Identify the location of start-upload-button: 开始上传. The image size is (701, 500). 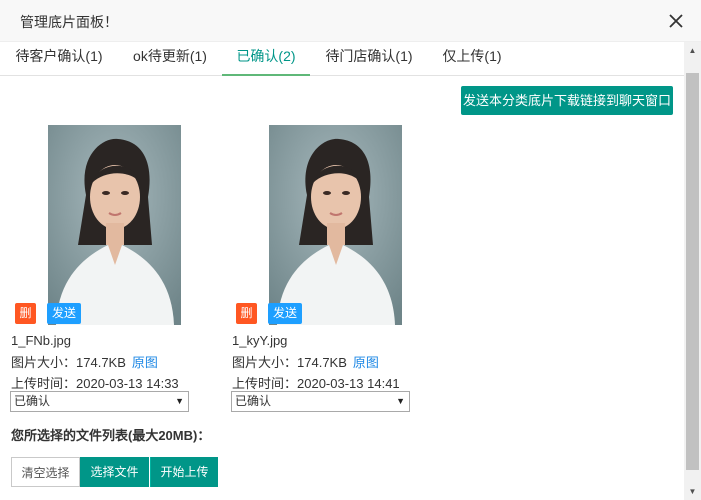
(184, 472).